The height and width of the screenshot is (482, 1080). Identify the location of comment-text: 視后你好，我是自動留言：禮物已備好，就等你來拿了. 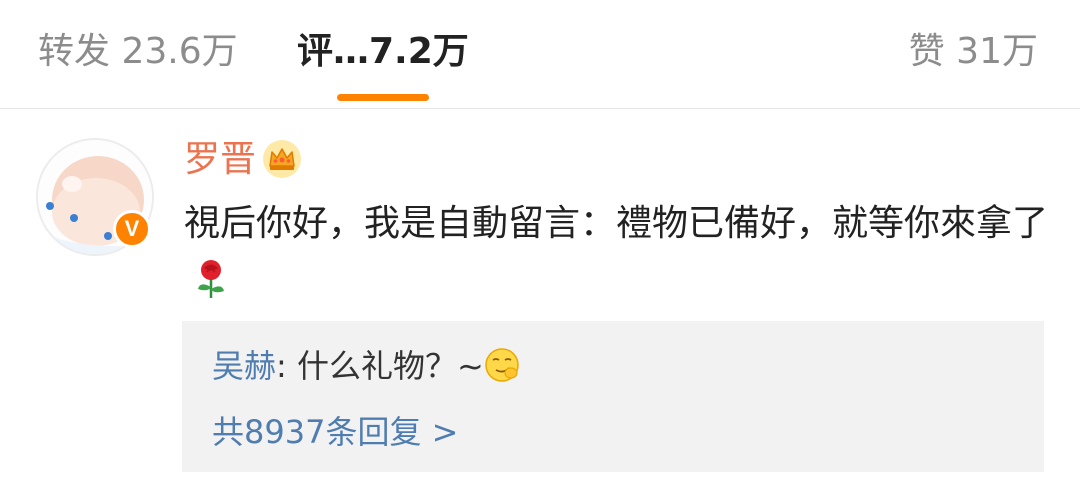
(616, 223).